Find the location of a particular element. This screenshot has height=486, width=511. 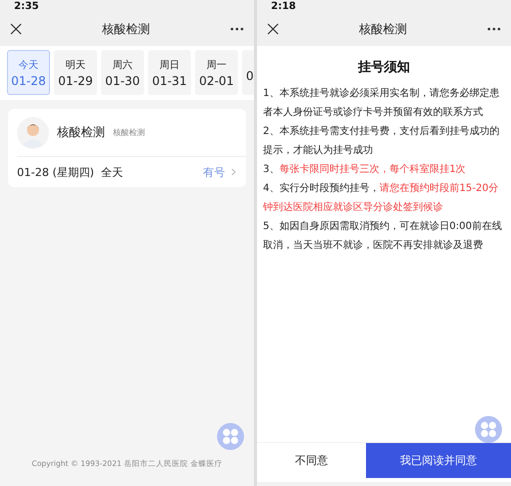

notice-paragraph: 1、本系统挂号就诊必须采用实名制，请您务必绑定患者本人身份证号或诊疗卡号并预留有效的联系方式 is located at coordinates (381, 103).